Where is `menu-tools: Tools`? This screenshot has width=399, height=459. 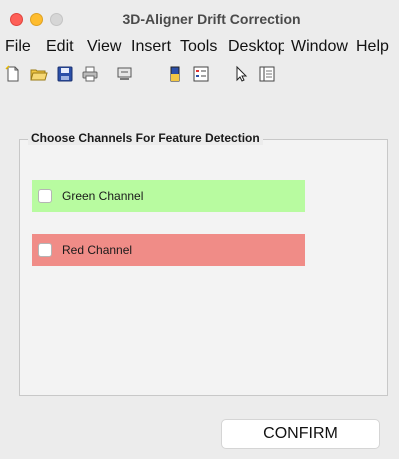 menu-tools: Tools is located at coordinates (201, 47).